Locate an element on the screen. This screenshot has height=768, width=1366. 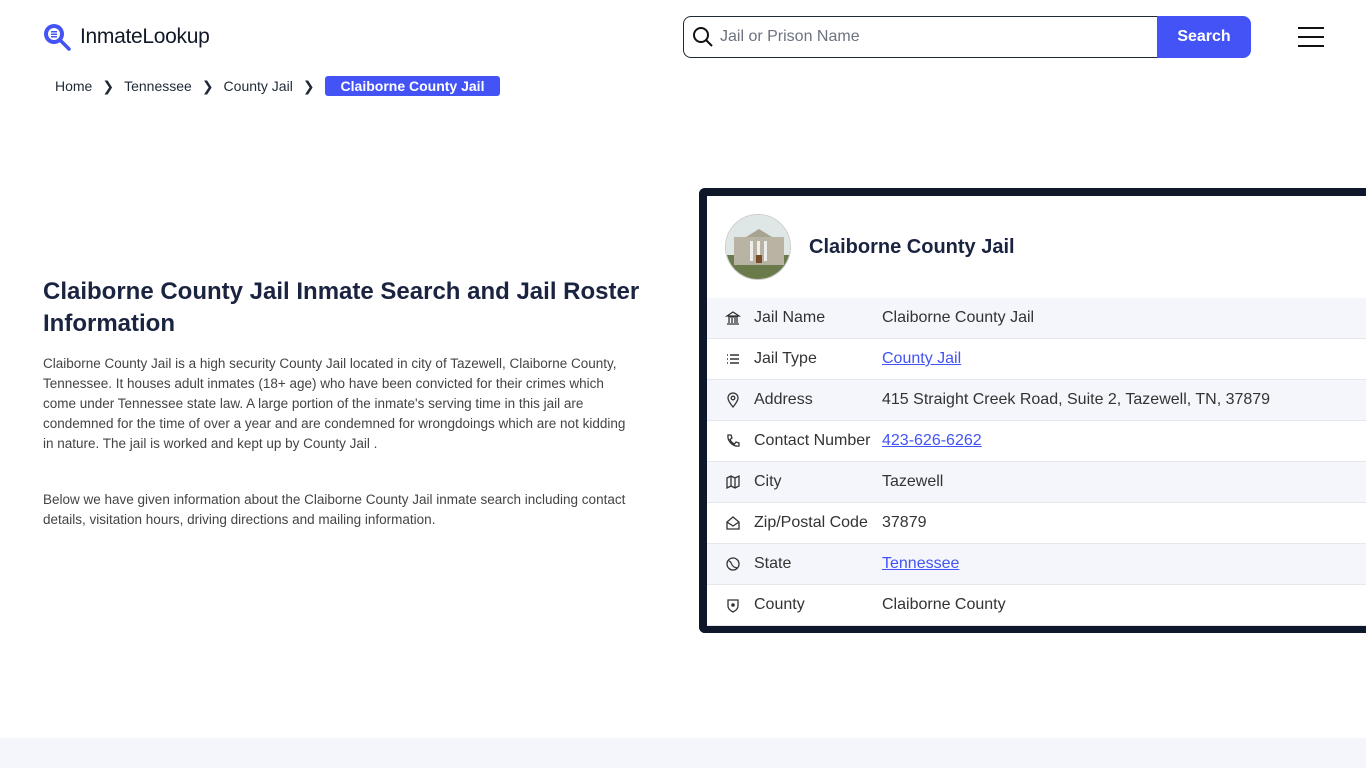
info-value: 37879 is located at coordinates (904, 522).